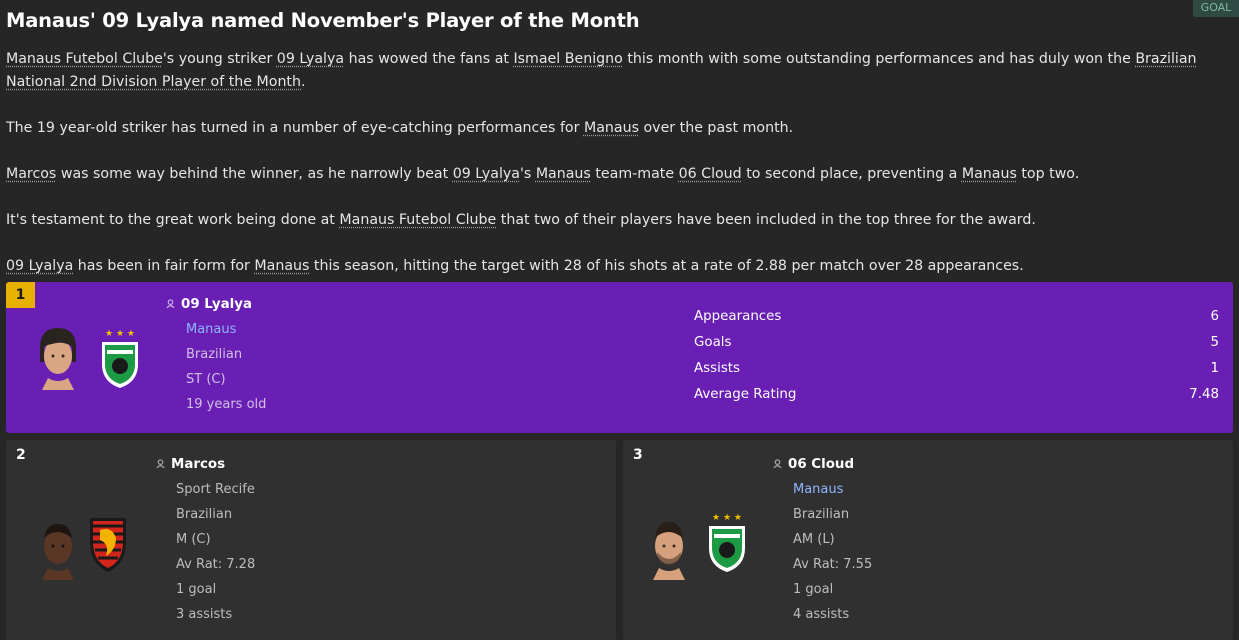 The image size is (1239, 640). I want to click on player-face-cloud, so click(669, 548).